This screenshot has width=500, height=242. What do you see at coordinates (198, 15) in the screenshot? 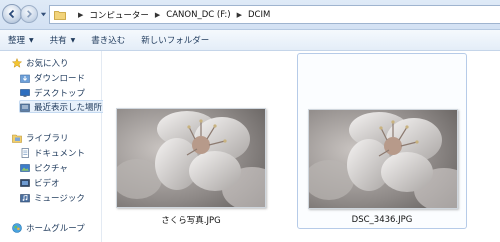
I see `breadcrumb-drive: CANON_DC (F:)` at bounding box center [198, 15].